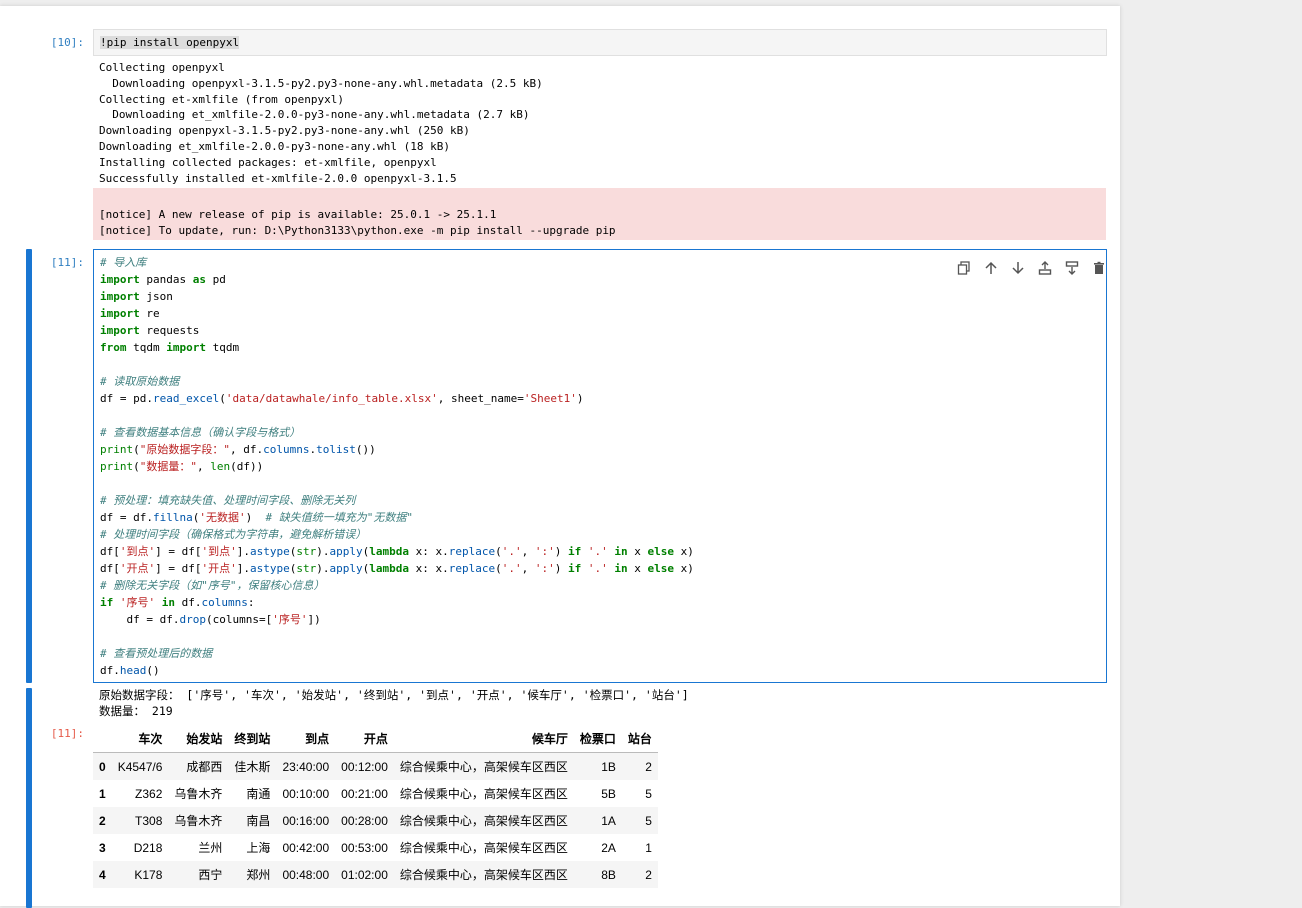 Image resolution: width=1302 pixels, height=908 pixels. What do you see at coordinates (140, 766) in the screenshot?
I see `table-cell: K4547/6` at bounding box center [140, 766].